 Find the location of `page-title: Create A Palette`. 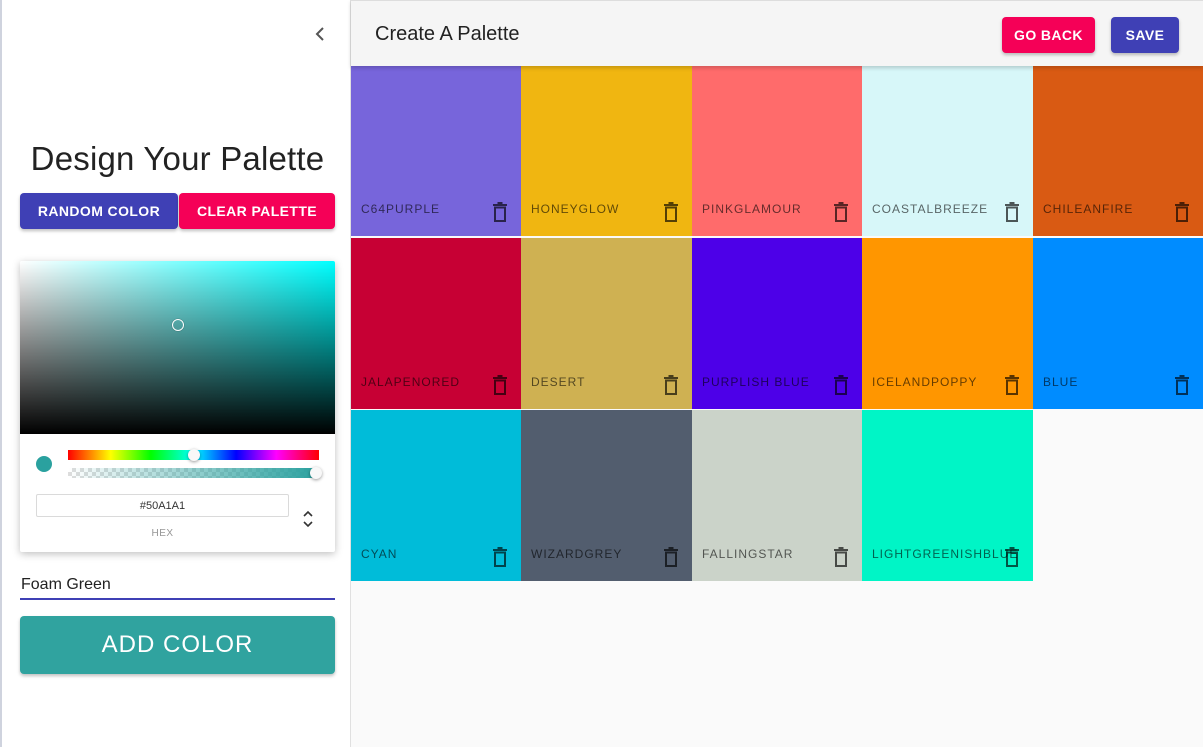

page-title: Create A Palette is located at coordinates (447, 34).